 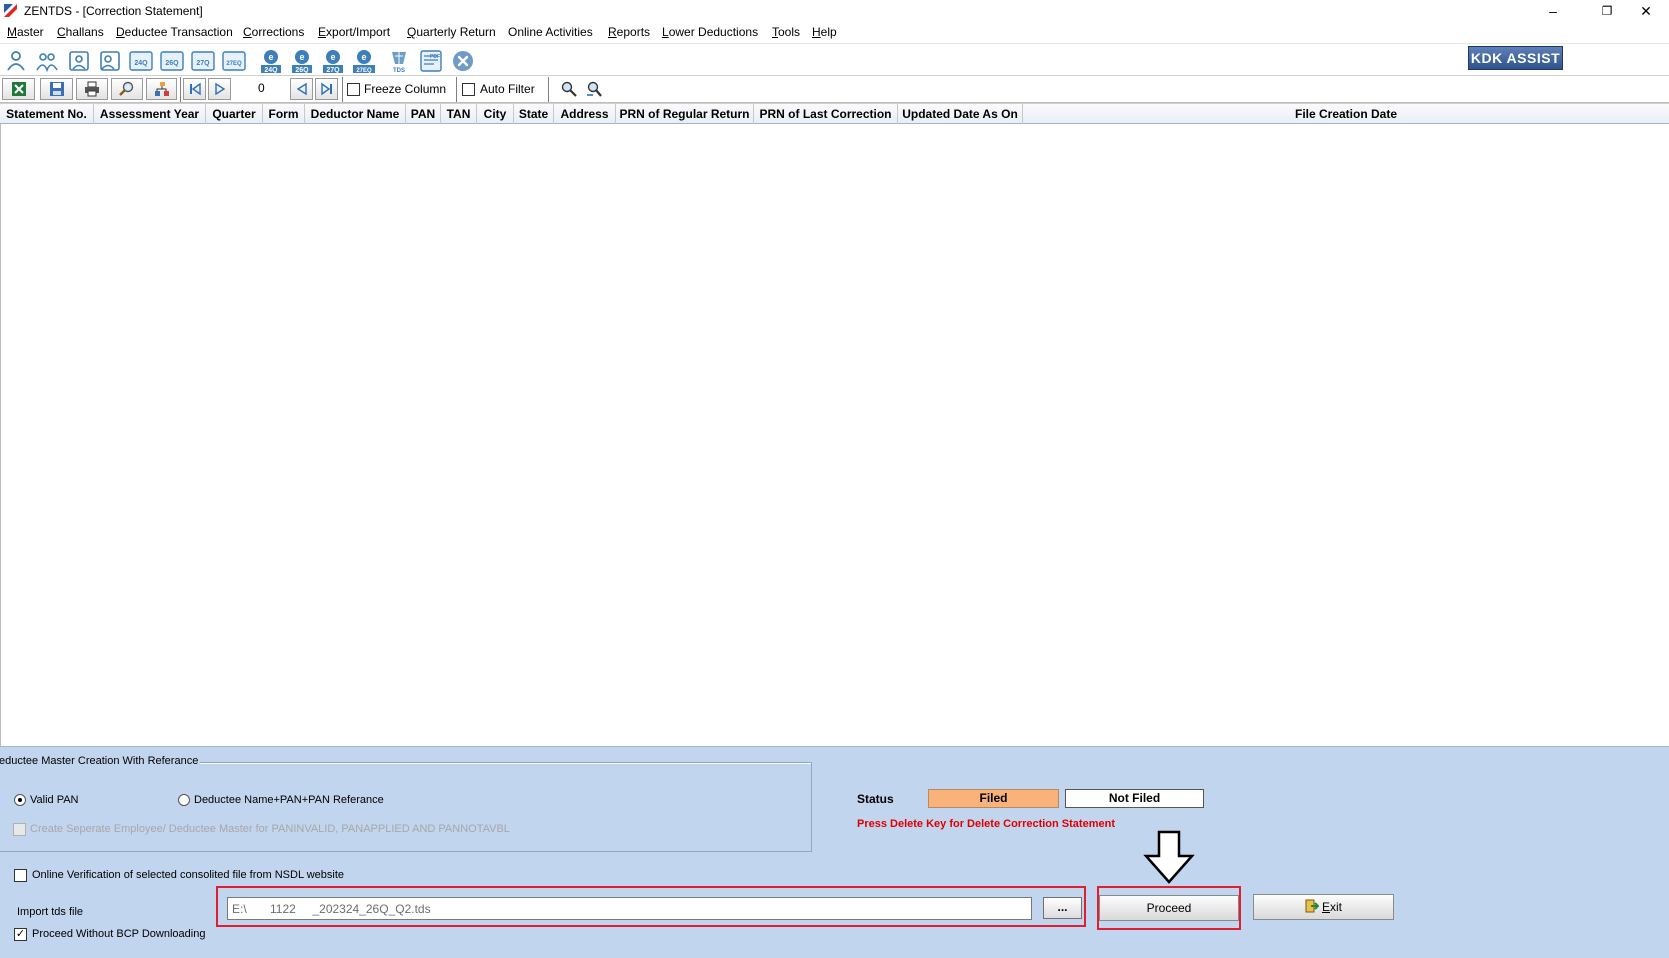 I want to click on e-24q-icon: e 24Q, so click(x=271, y=61).